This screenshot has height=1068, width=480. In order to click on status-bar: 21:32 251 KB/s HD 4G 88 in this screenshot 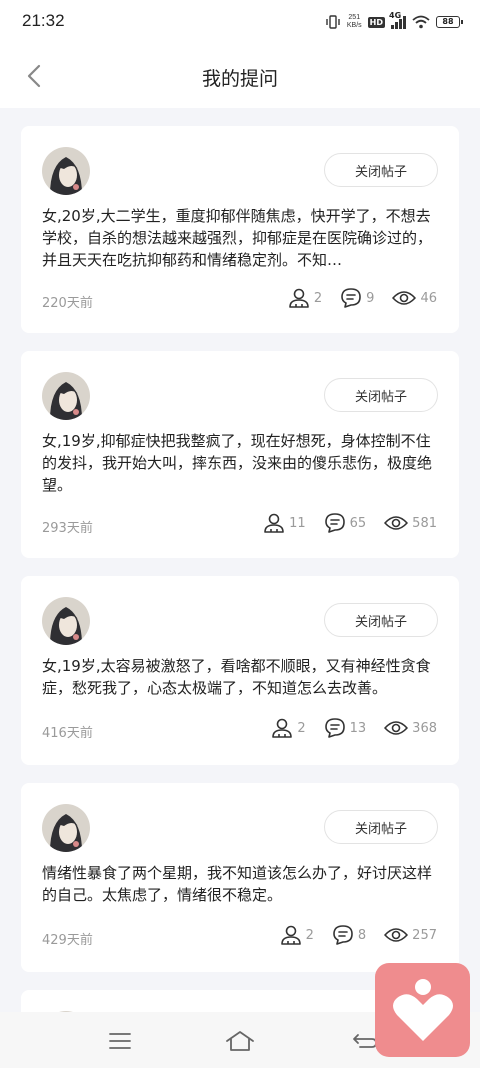, I will do `click(240, 22)`.